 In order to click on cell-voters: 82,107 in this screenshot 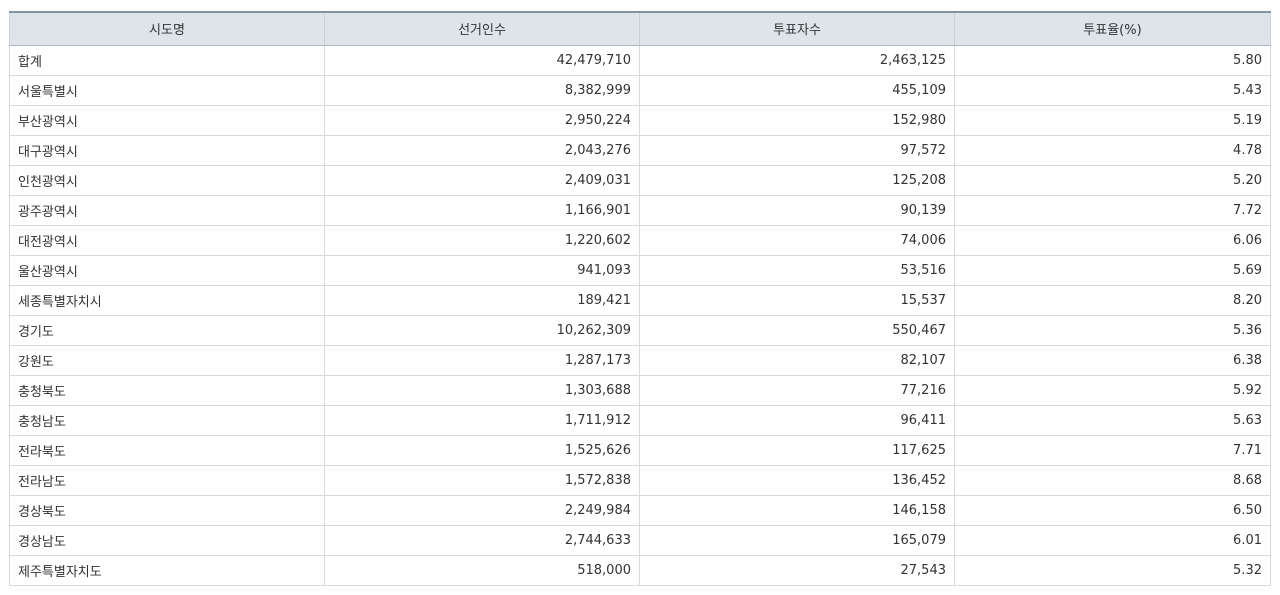, I will do `click(797, 360)`.